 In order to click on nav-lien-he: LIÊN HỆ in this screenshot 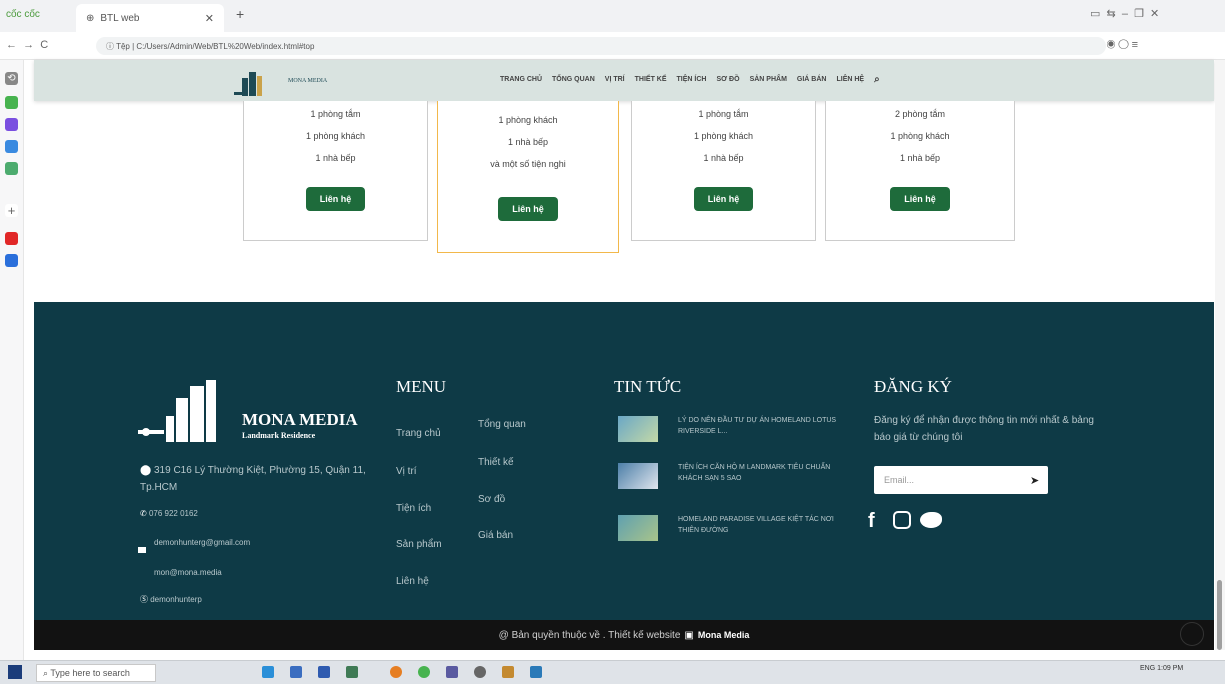, I will do `click(850, 80)`.